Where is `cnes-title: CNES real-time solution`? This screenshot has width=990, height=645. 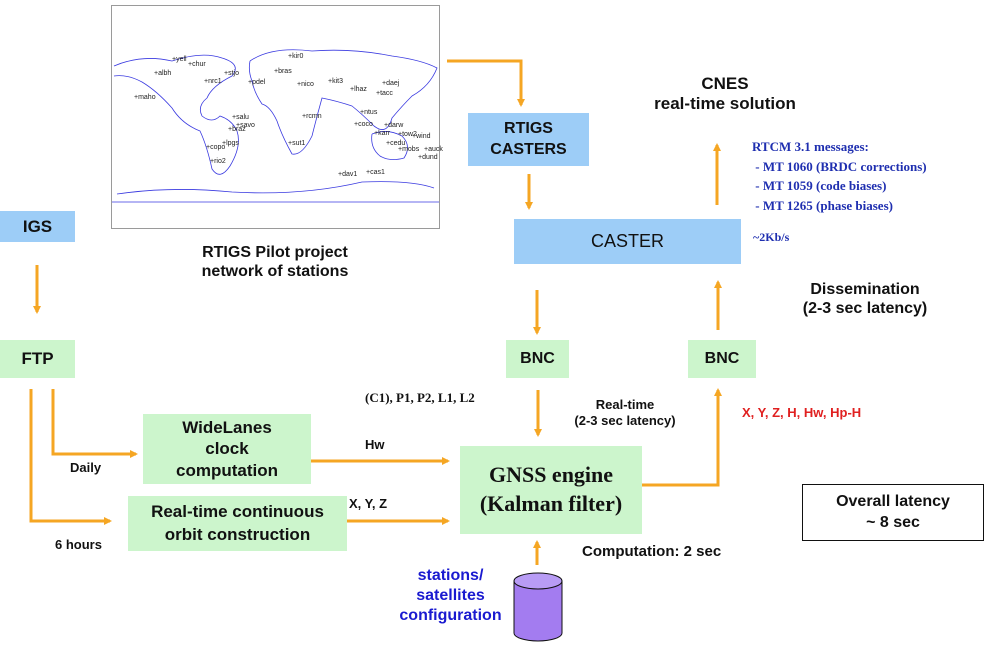
cnes-title: CNES real-time solution is located at coordinates (725, 94).